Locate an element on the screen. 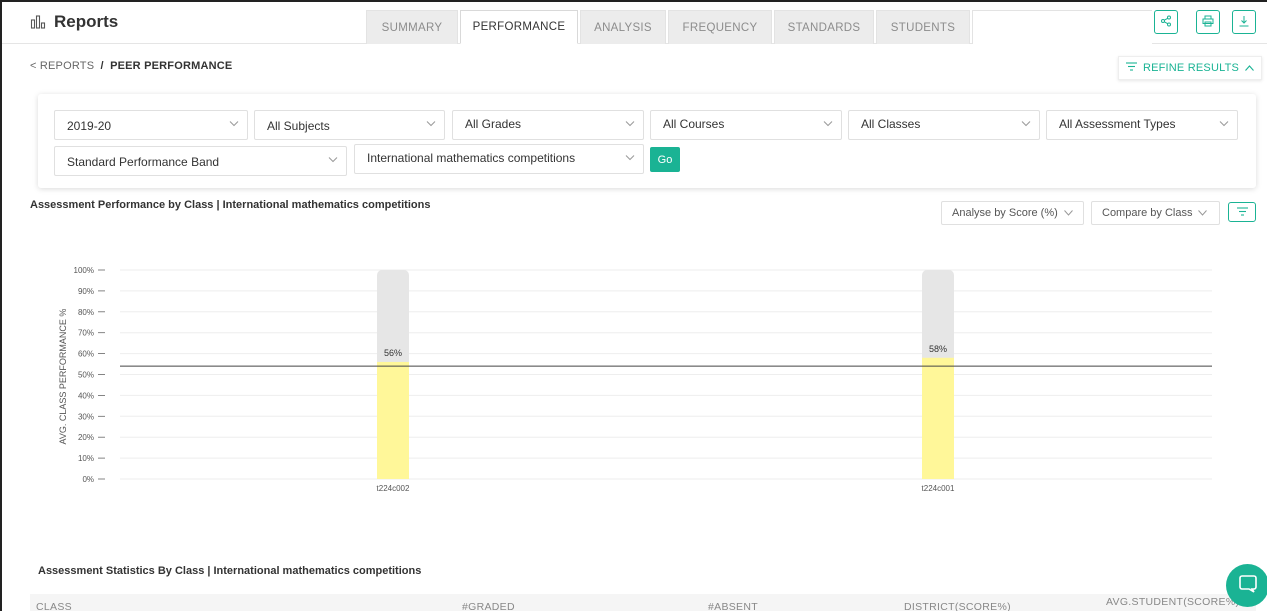 Image resolution: width=1267 pixels, height=611 pixels. courses-select: All Courses is located at coordinates (746, 125).